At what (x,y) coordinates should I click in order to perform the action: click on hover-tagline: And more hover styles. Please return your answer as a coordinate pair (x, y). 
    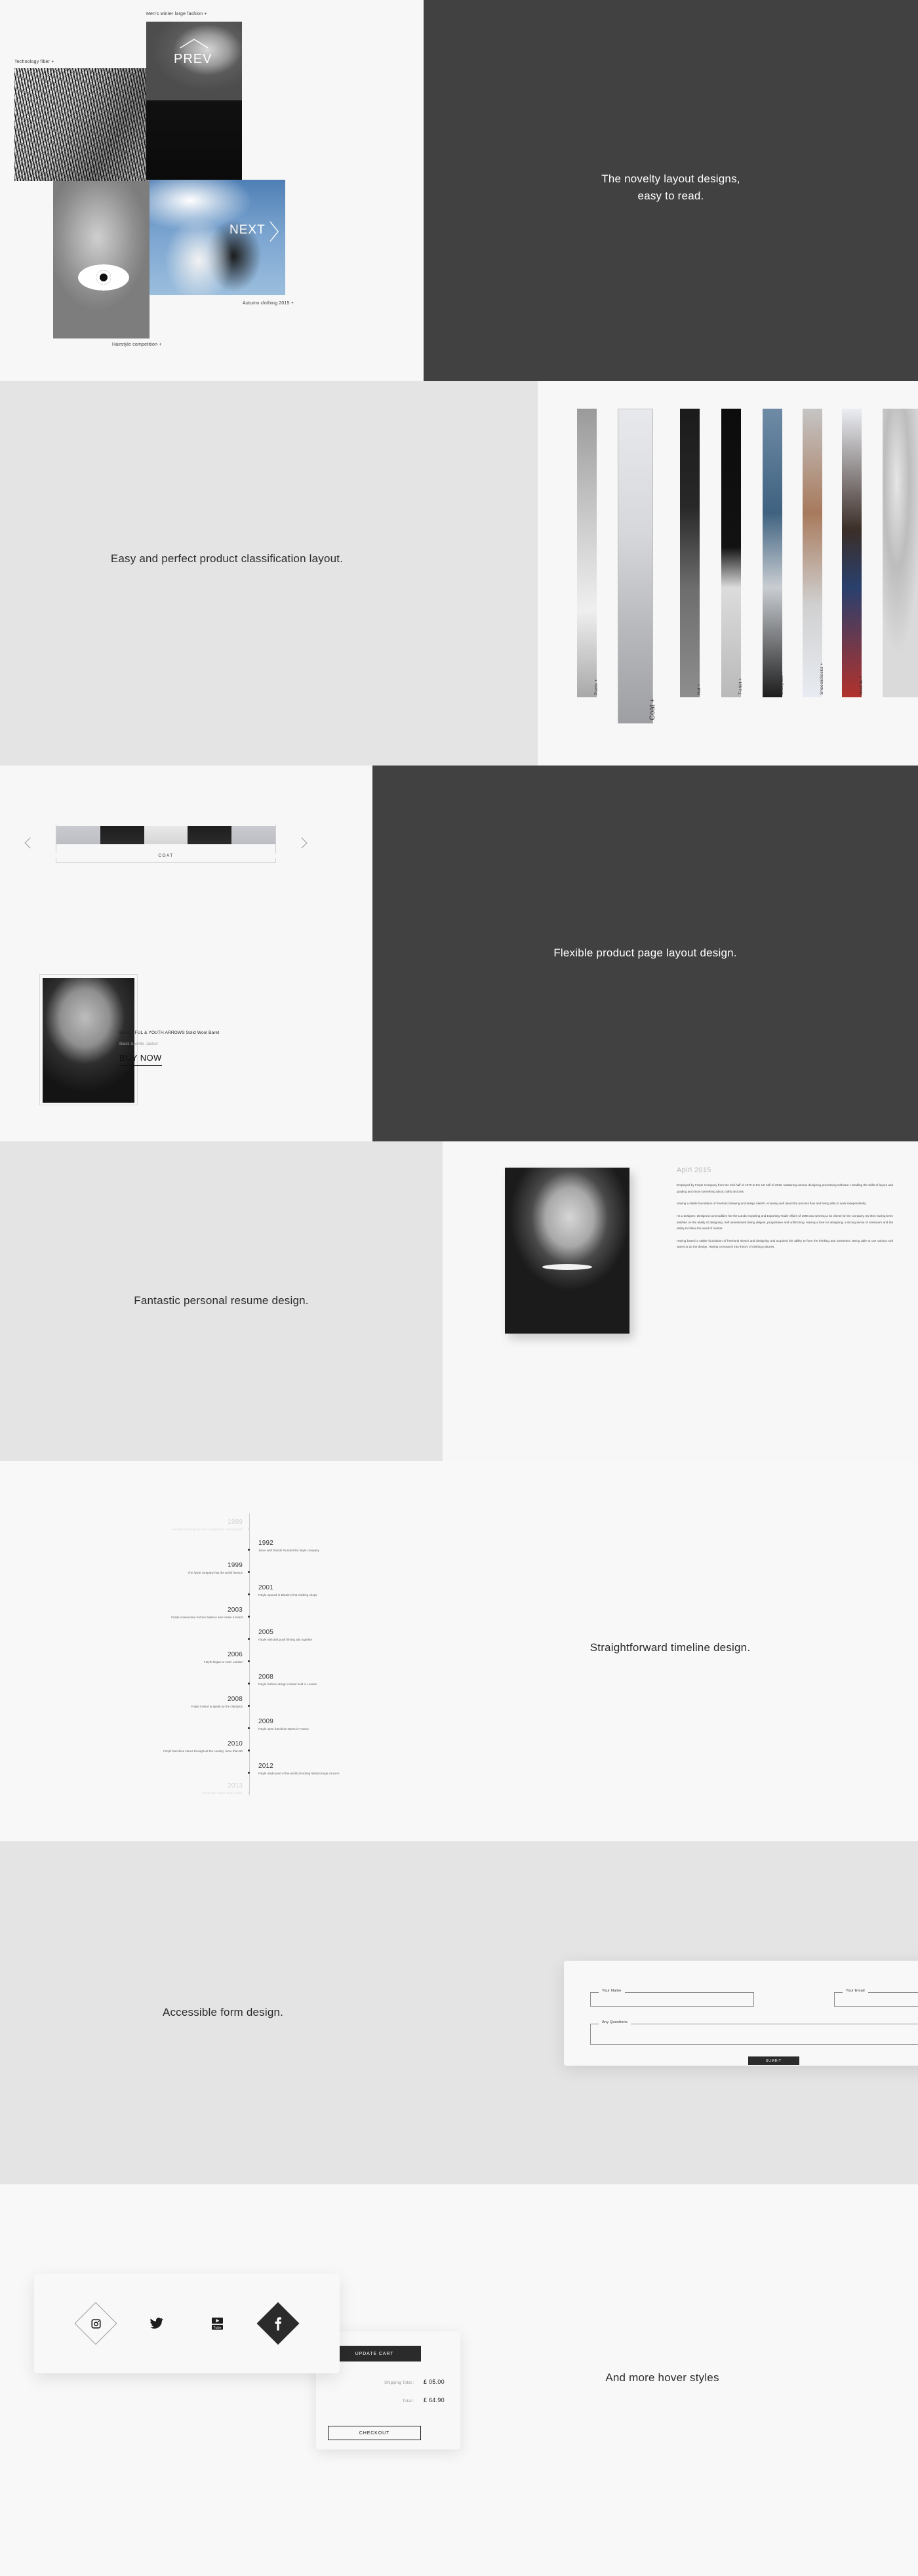
    Looking at the image, I should click on (662, 2377).